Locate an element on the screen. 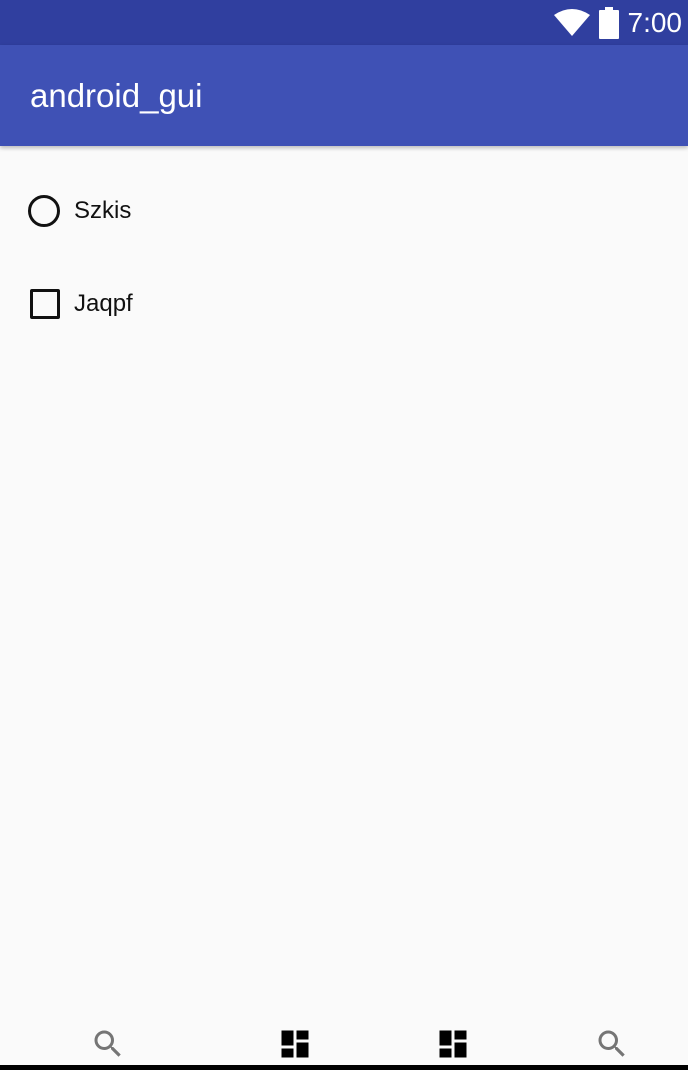 This screenshot has width=688, height=1070. radio-button-szkis: Szkis is located at coordinates (79, 211).